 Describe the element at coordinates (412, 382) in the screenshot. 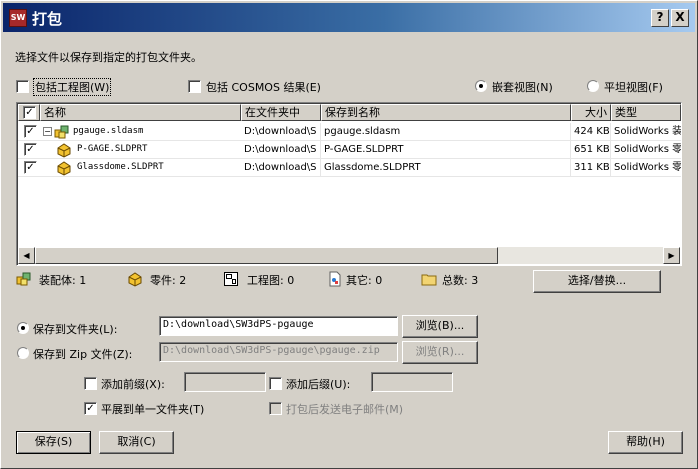

I see `suffix-input` at that location.